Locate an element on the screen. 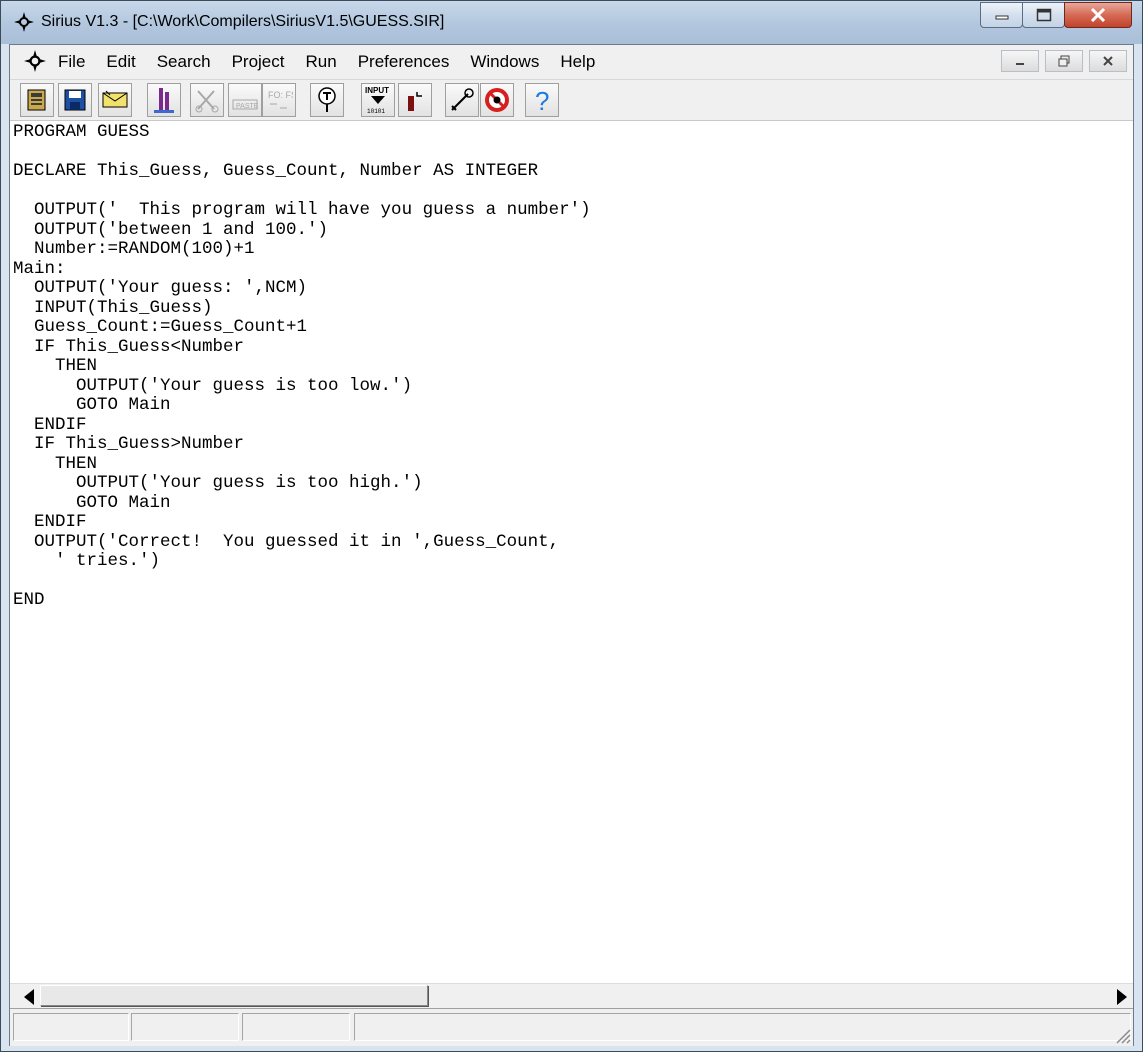 This screenshot has height=1052, width=1143. code-line: OUTPUT('Your guess: ',NCM) is located at coordinates (160, 288).